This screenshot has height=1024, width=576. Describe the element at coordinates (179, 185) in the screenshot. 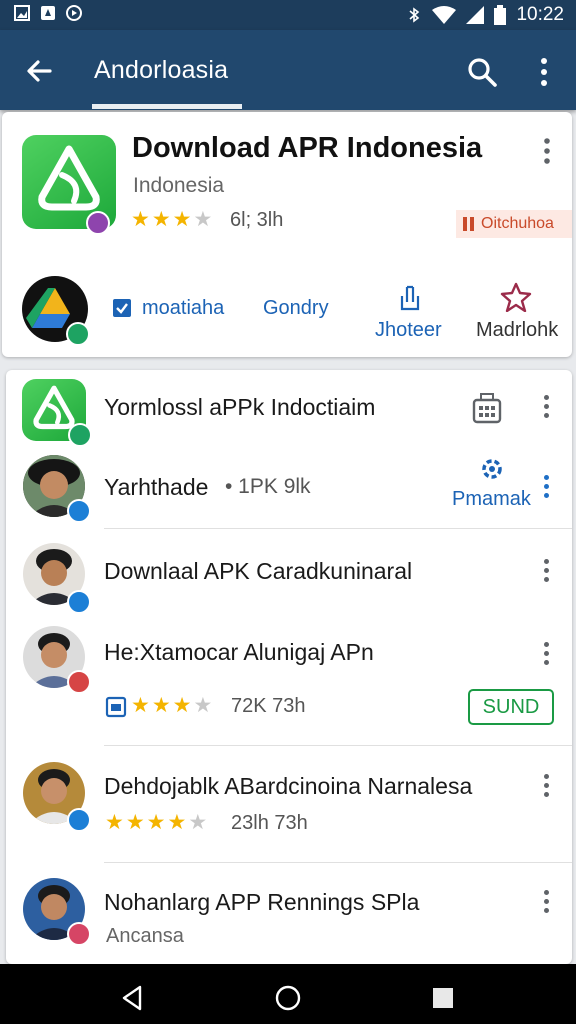

I see `featured-subtitle: Indonesia` at that location.